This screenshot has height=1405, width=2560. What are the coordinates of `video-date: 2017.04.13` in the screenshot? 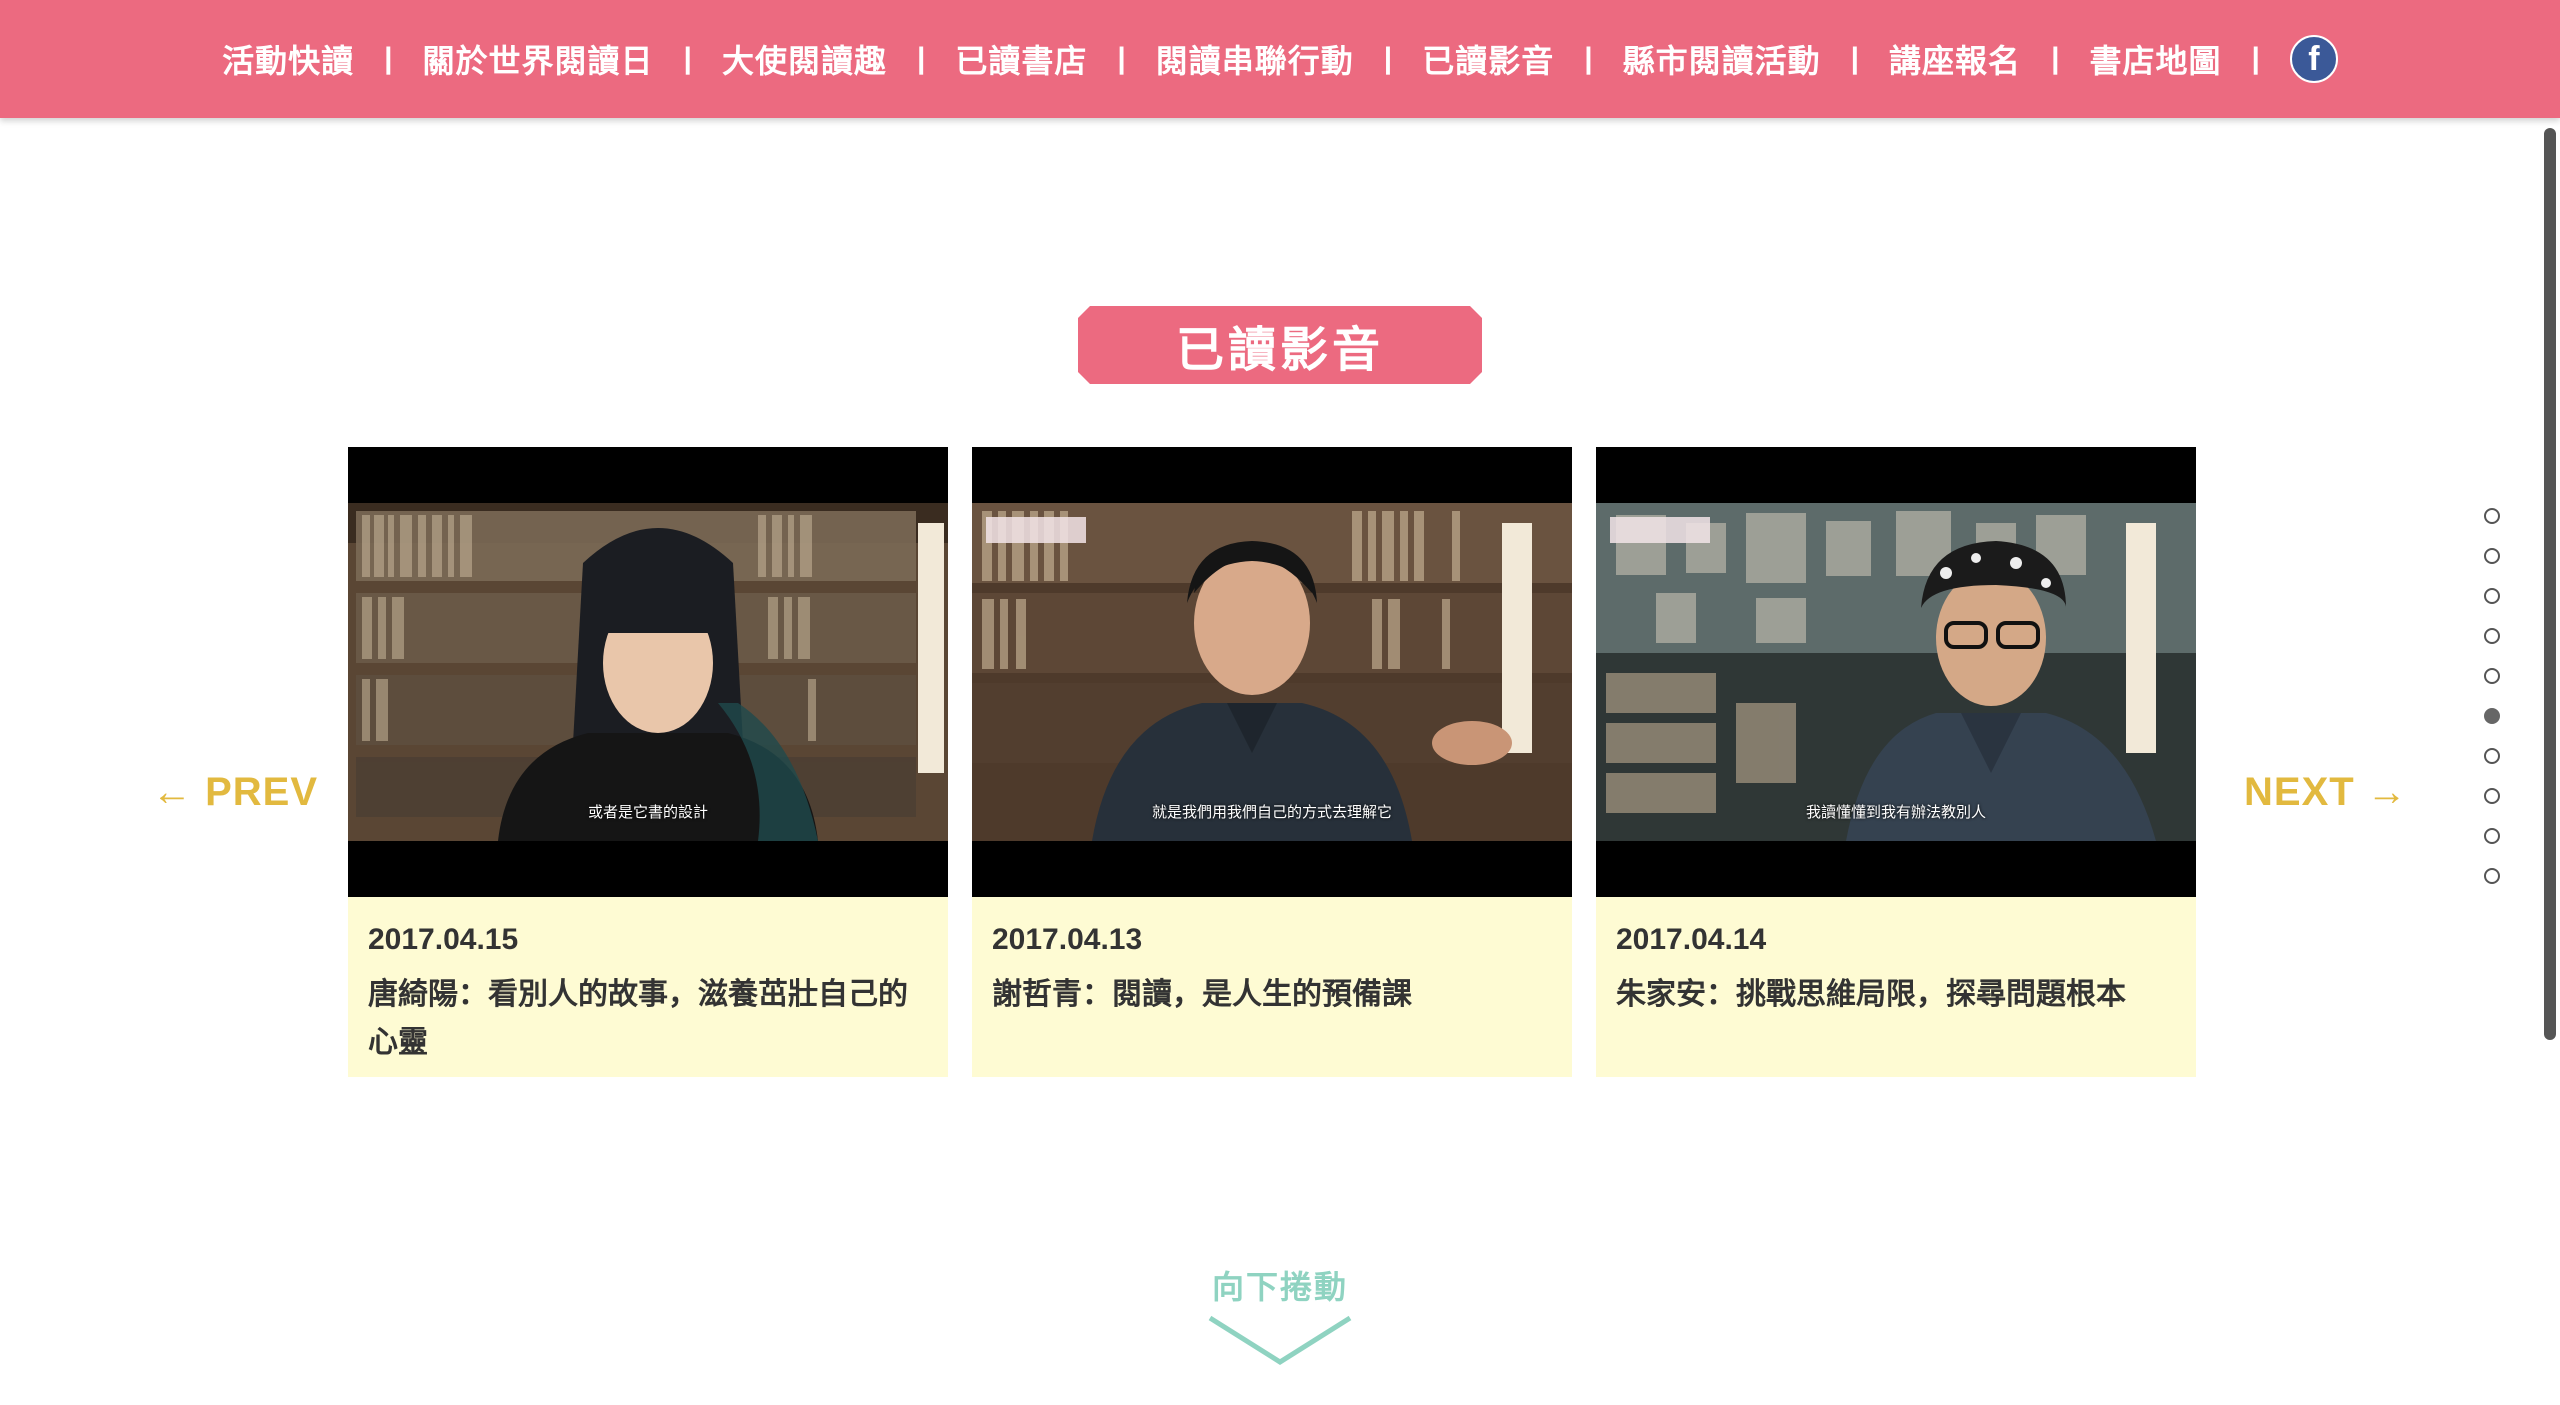 It's located at (1067, 939).